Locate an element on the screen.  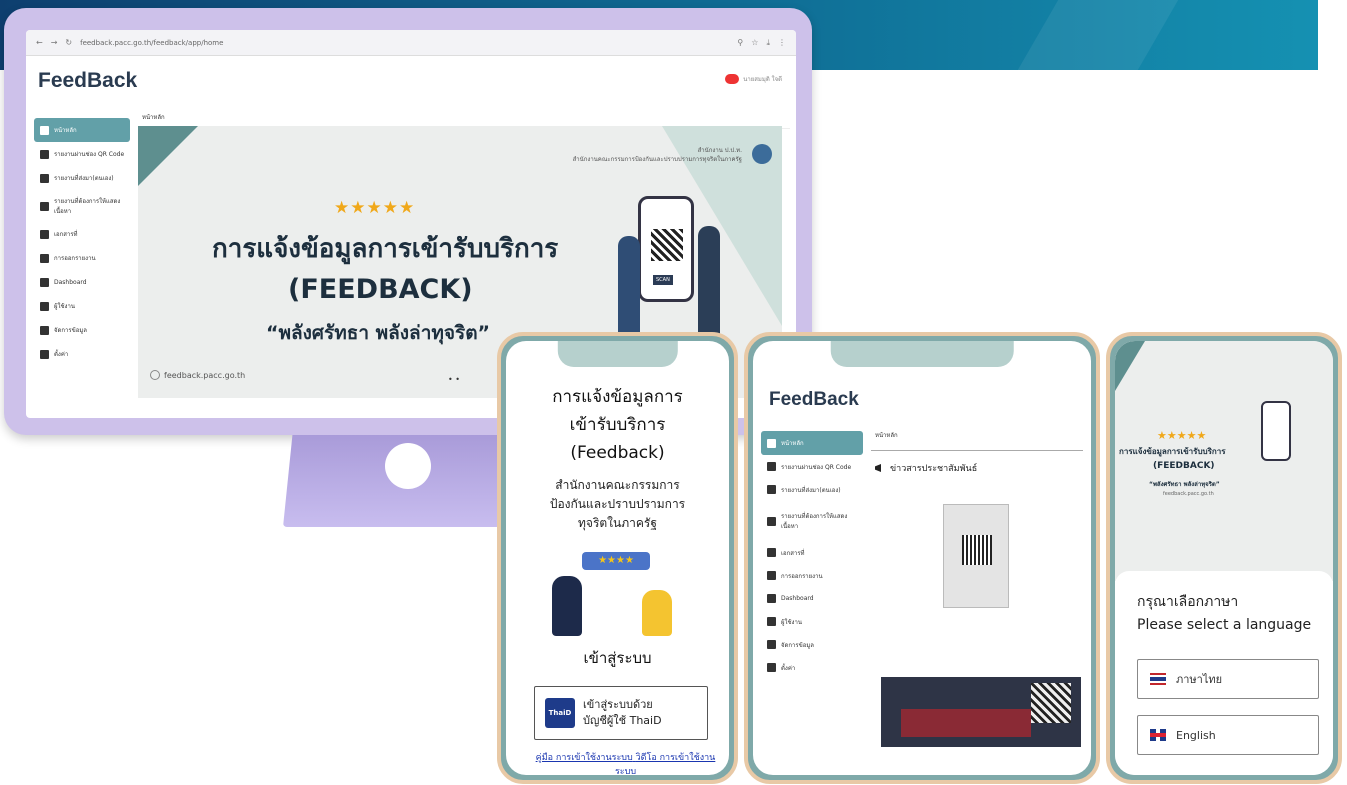
thaid-label: เข้าสู่ระบบด้วย บัญชีผู้ใช้ ThaiD is located at coordinates (622, 713).